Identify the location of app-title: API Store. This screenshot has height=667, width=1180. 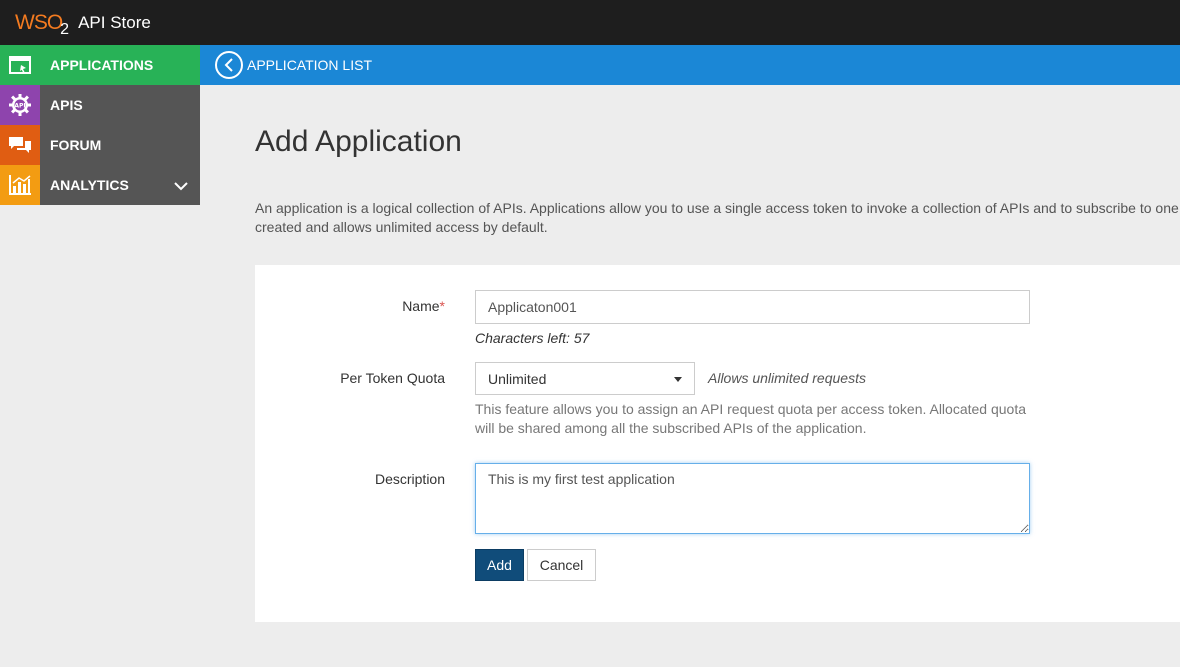
(114, 22).